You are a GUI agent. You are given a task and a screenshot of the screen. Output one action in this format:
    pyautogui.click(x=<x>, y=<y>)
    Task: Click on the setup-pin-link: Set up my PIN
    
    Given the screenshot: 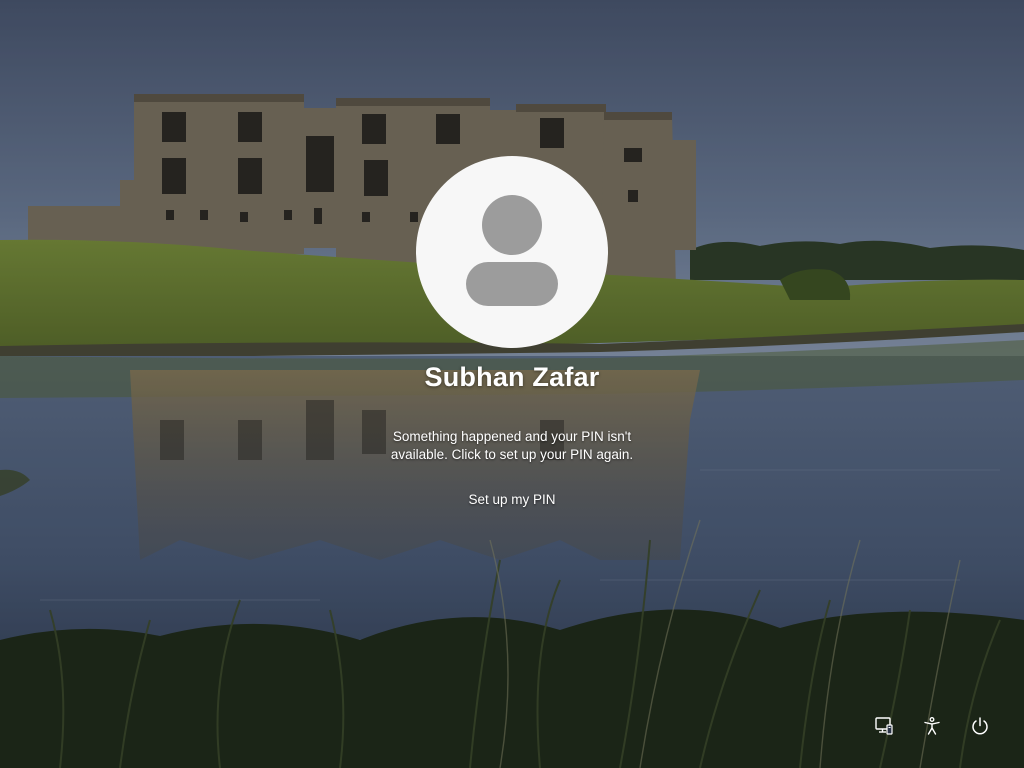 What is the action you would take?
    pyautogui.click(x=512, y=499)
    